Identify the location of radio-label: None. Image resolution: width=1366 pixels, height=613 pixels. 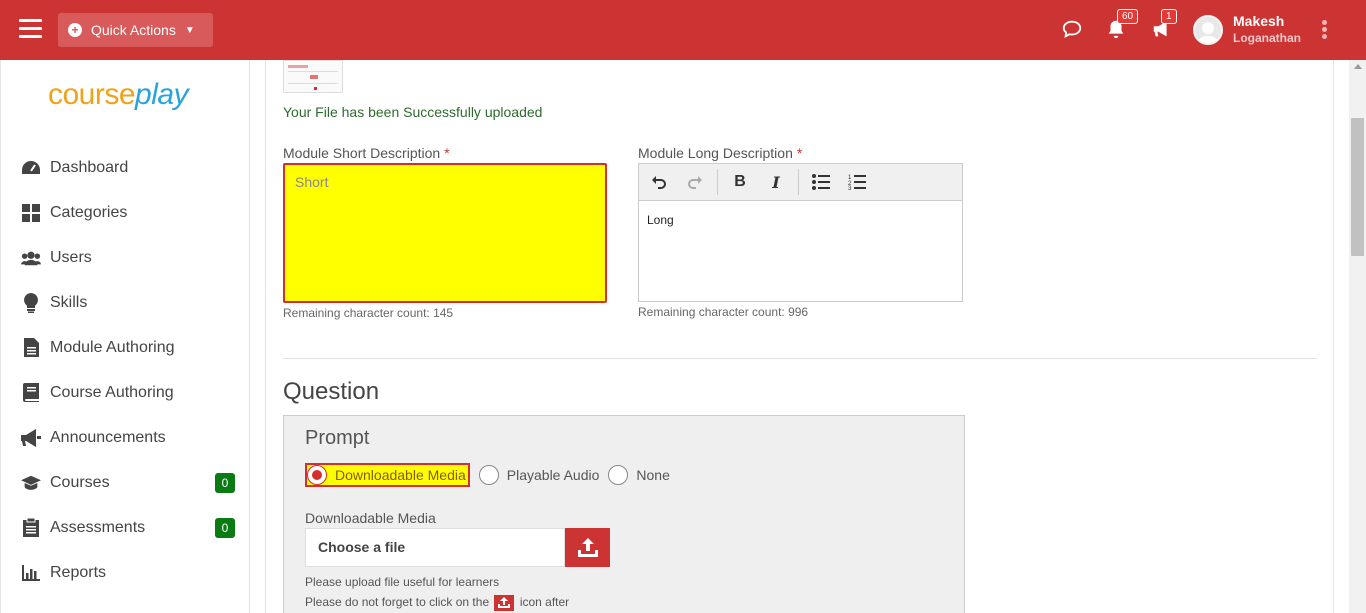
(653, 475).